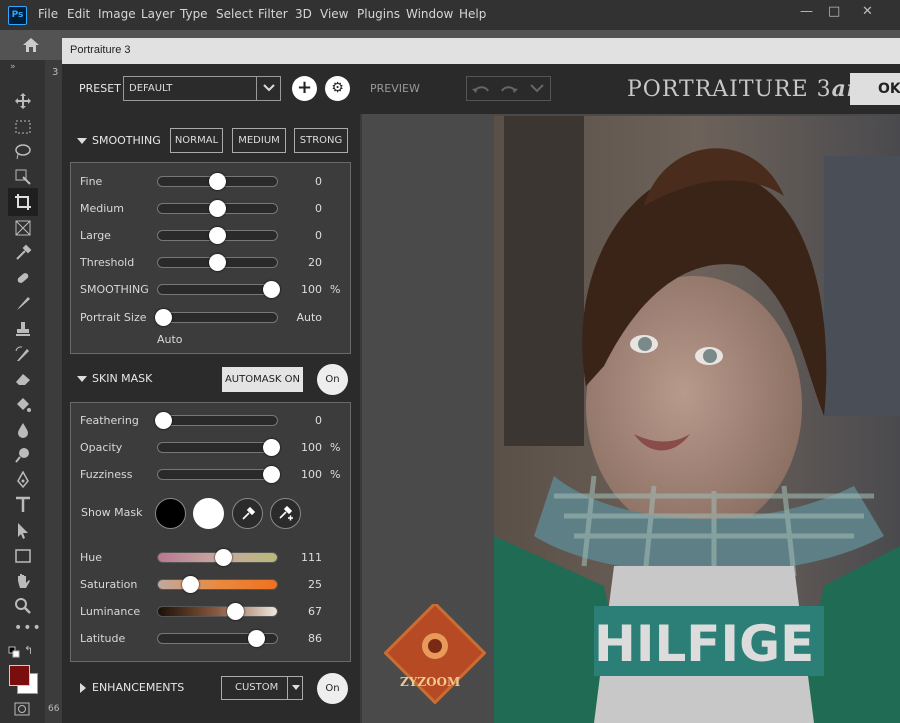 Image resolution: width=900 pixels, height=723 pixels. What do you see at coordinates (23, 430) in the screenshot?
I see `blur-tool-icon` at bounding box center [23, 430].